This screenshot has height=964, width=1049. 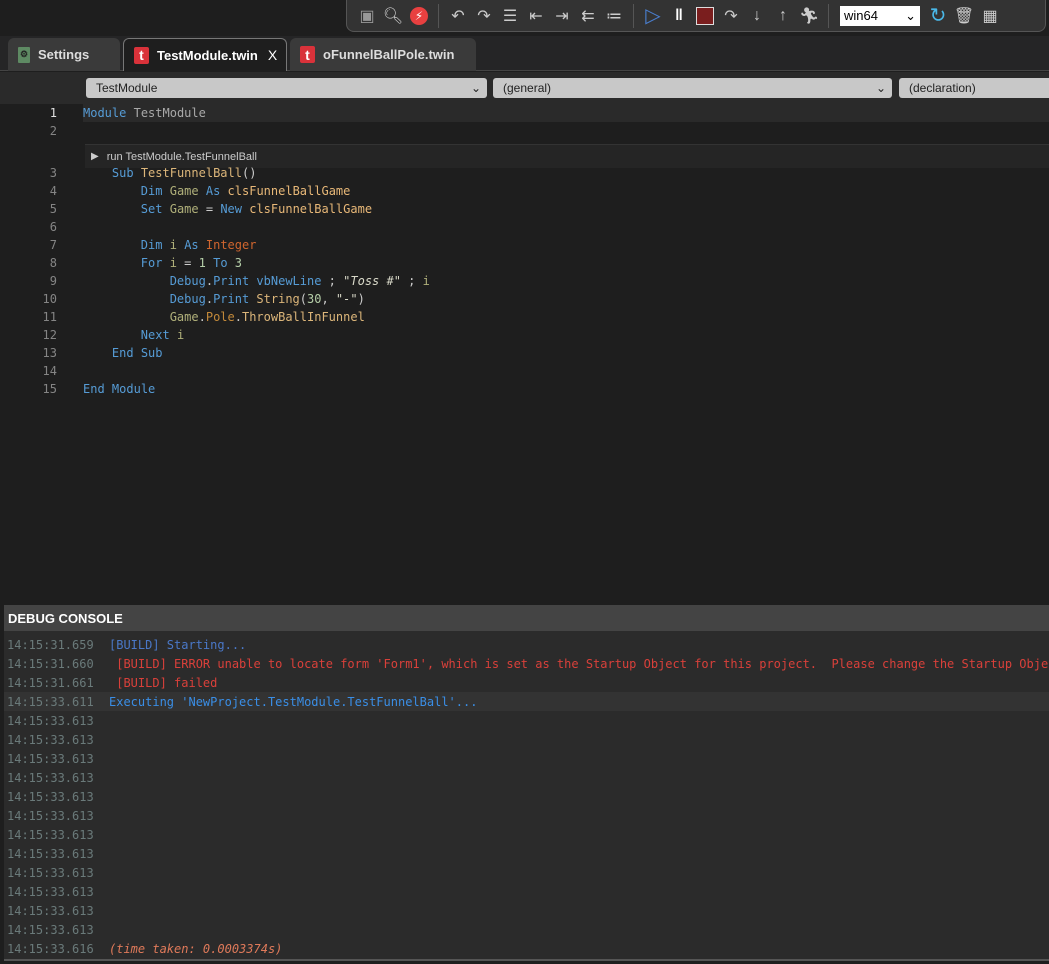 I want to click on line-number: 7, so click(x=53, y=245).